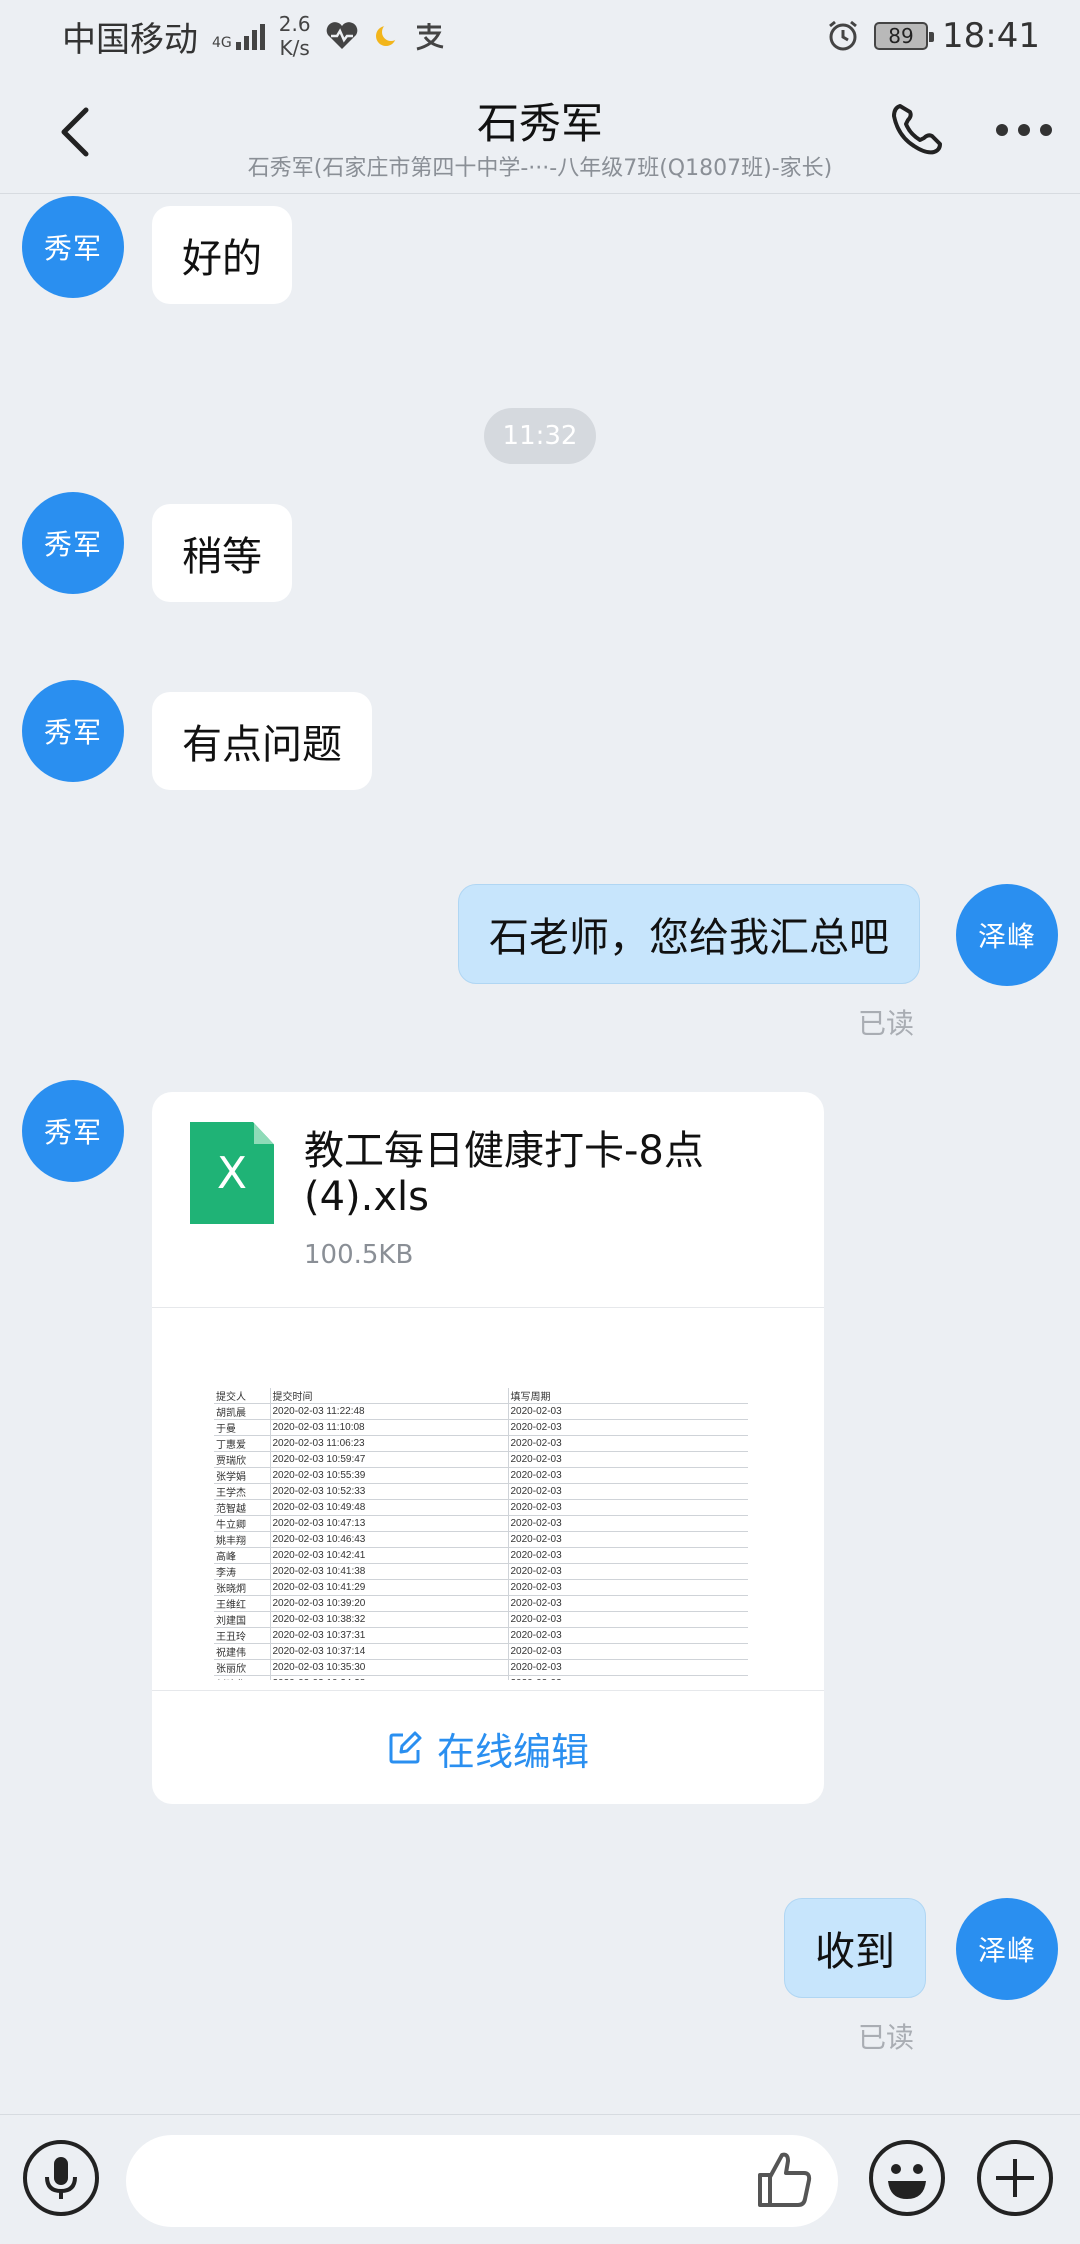 Image resolution: width=1080 pixels, height=2244 pixels. Describe the element at coordinates (855, 1948) in the screenshot. I see `my-message-bubble: 收到` at that location.